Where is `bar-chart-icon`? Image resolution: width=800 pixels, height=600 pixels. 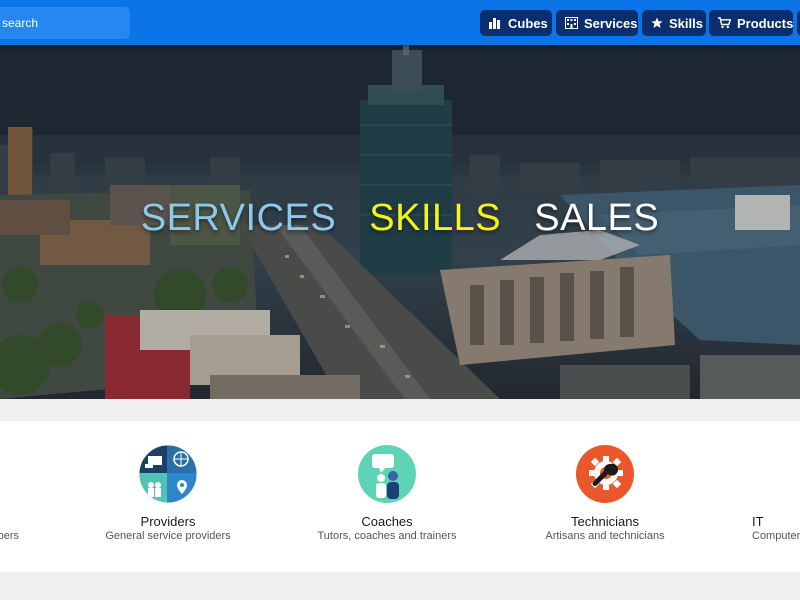
bar-chart-icon is located at coordinates (494, 23).